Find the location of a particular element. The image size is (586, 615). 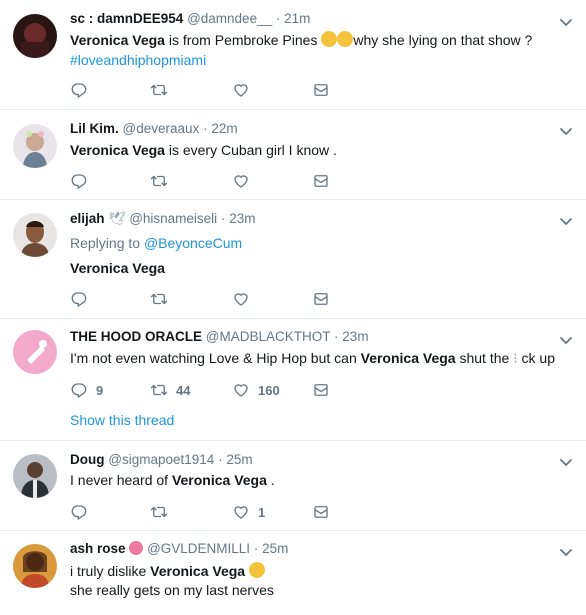

like-count: 1 is located at coordinates (262, 512).